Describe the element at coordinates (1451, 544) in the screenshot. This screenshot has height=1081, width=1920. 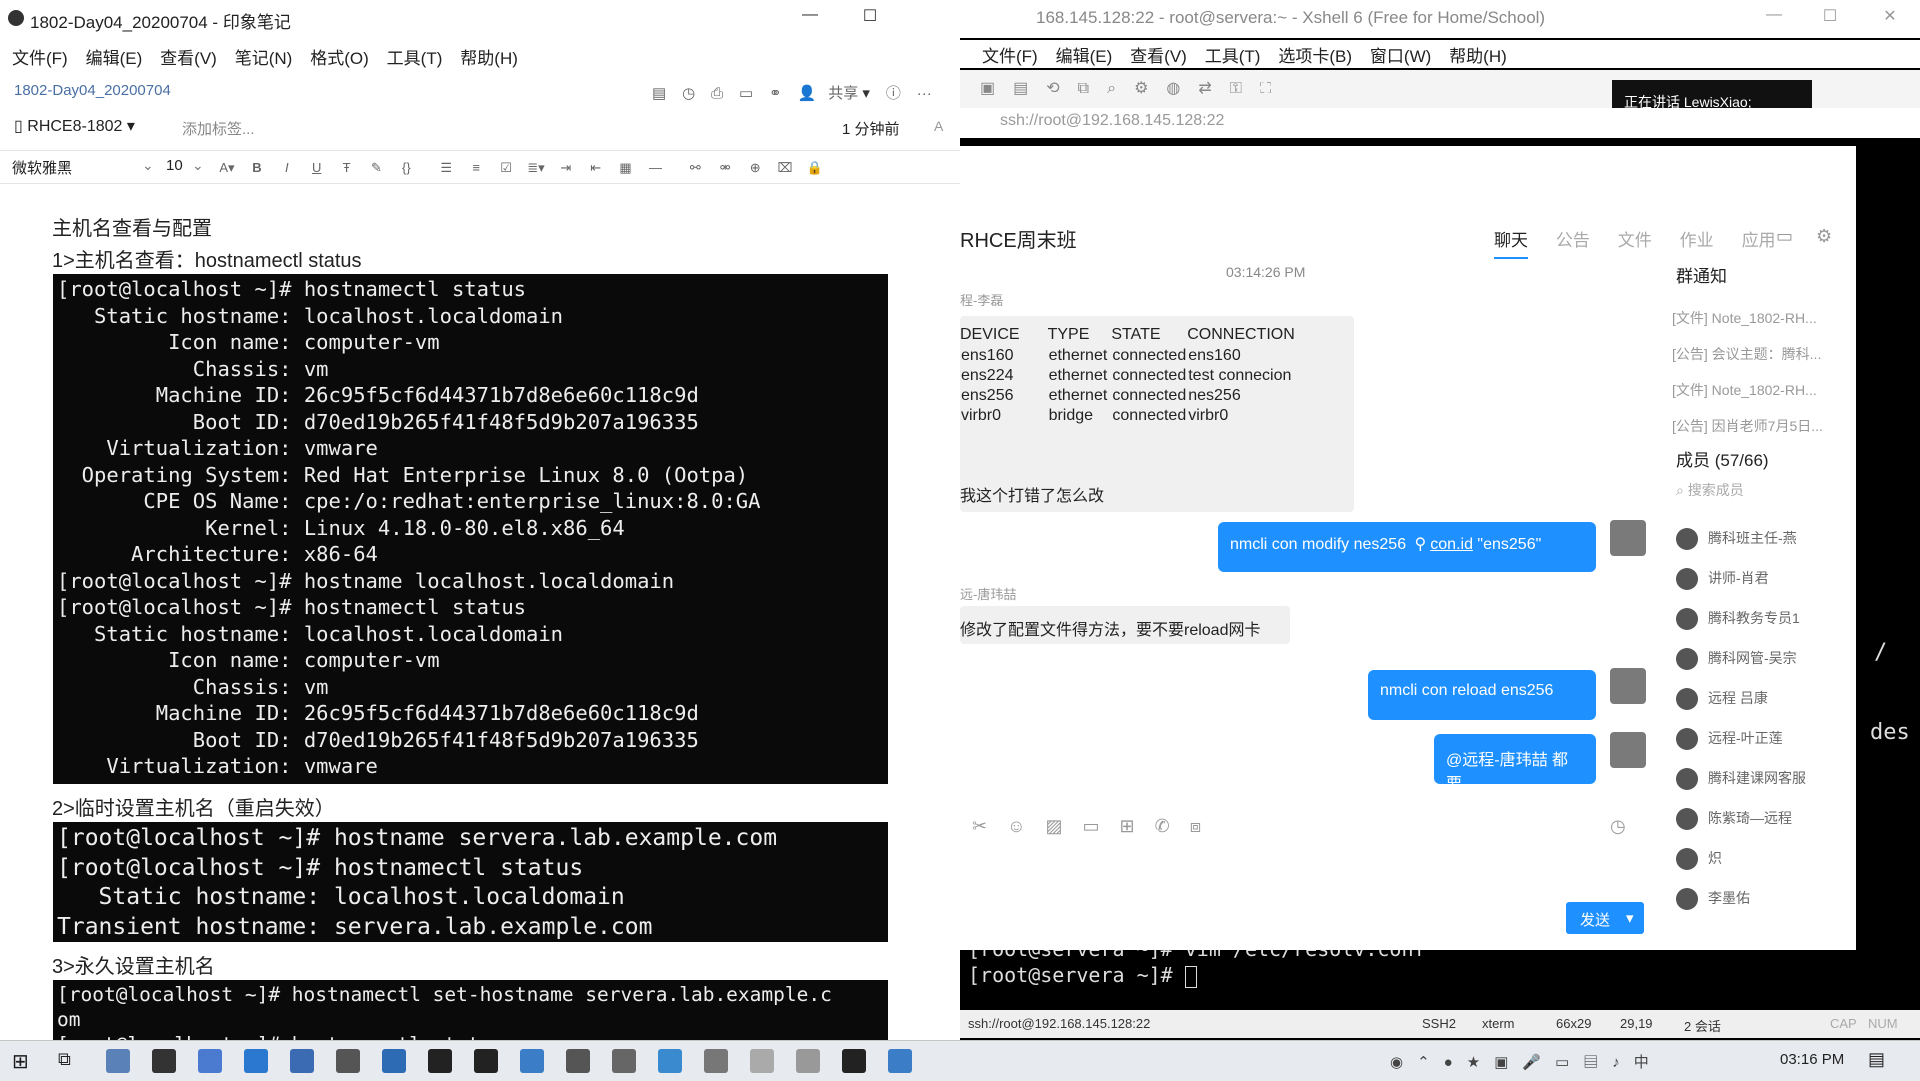
I see `reply1-link: con.id` at that location.